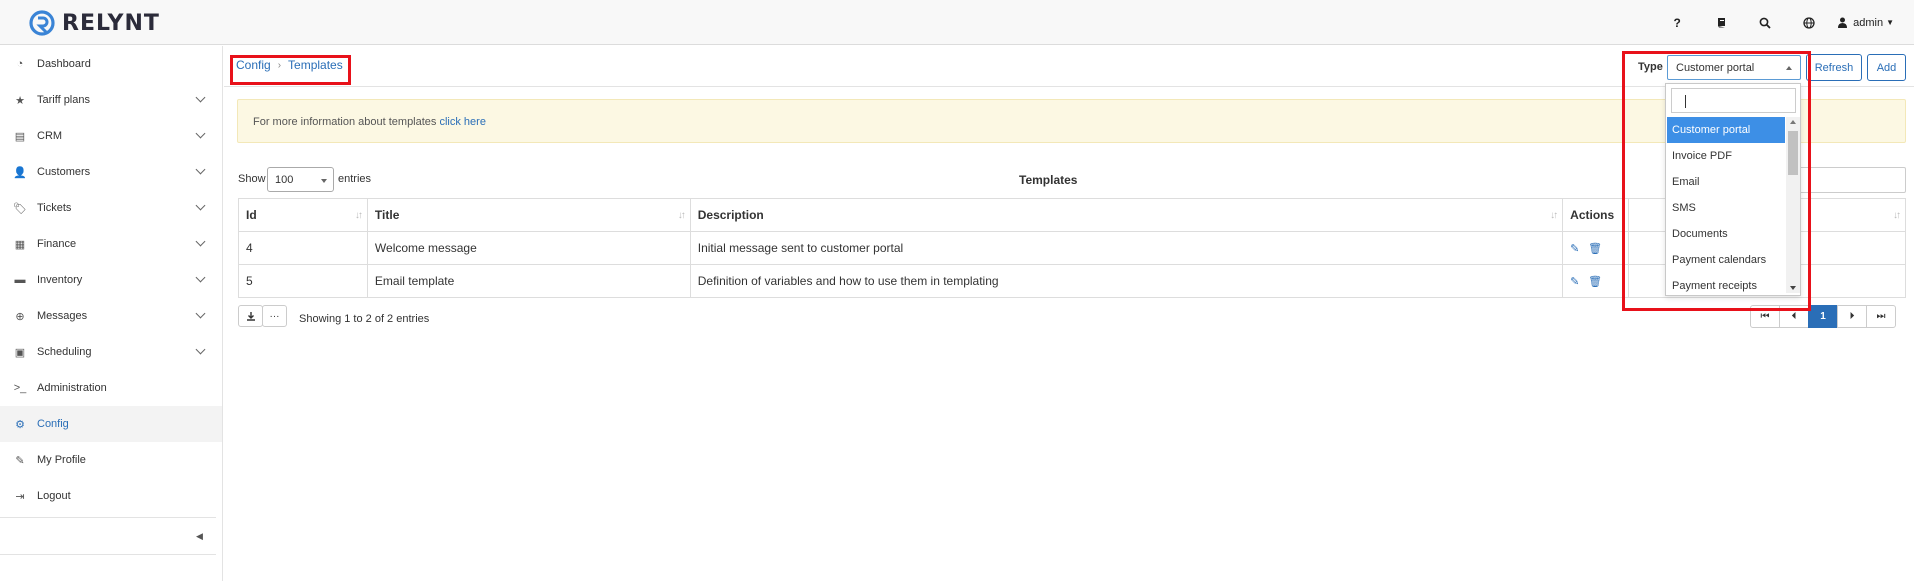 Image resolution: width=1914 pixels, height=581 pixels. What do you see at coordinates (1726, 156) in the screenshot?
I see `dropdown-option: Invoice PDF` at bounding box center [1726, 156].